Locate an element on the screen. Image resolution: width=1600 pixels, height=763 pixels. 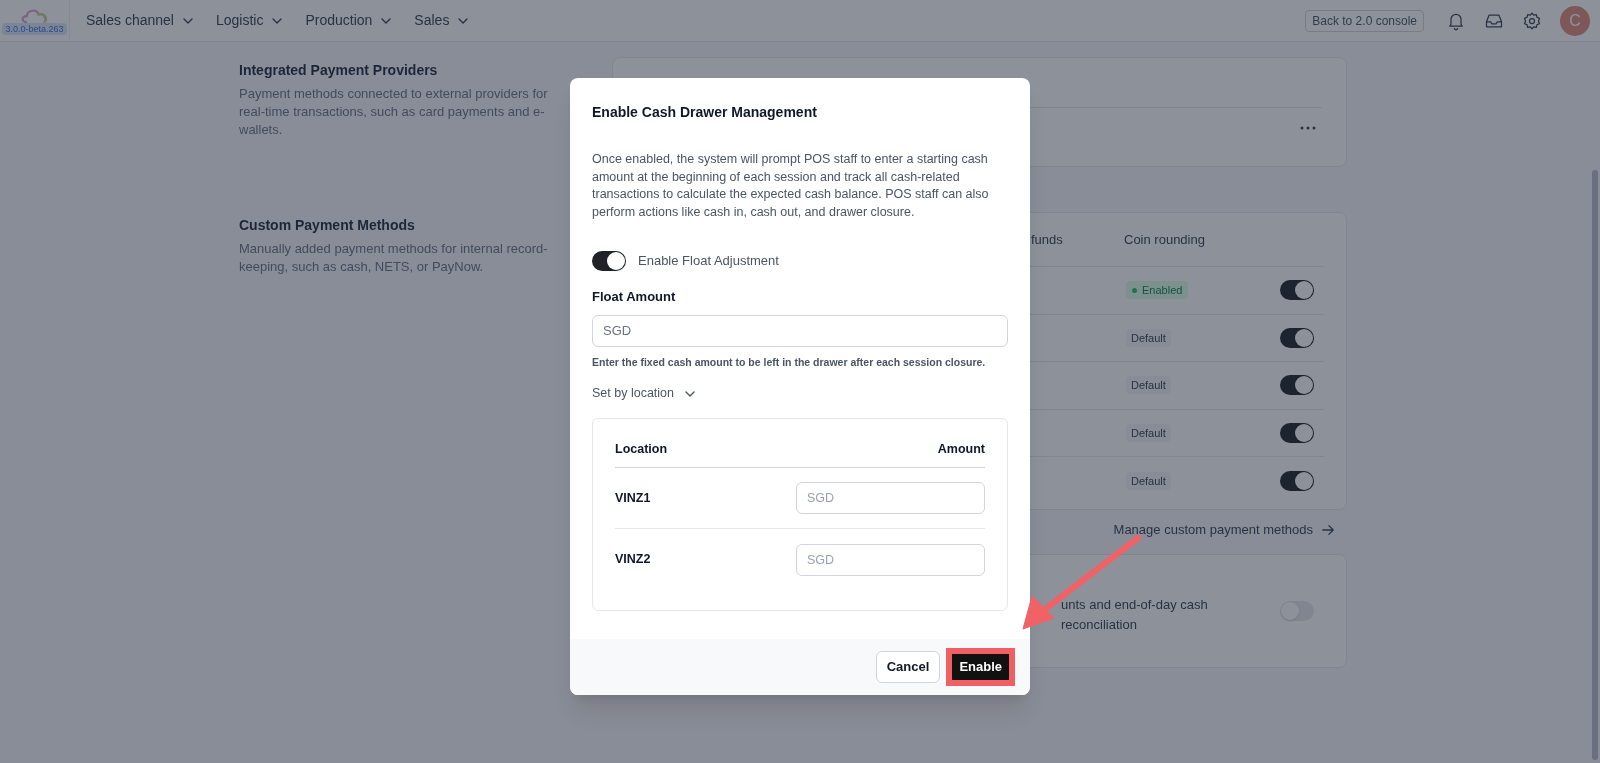
section-description: Payment methods connected to external providers for real-time transactions, such as card payments and e-wallets. is located at coordinates (394, 112).